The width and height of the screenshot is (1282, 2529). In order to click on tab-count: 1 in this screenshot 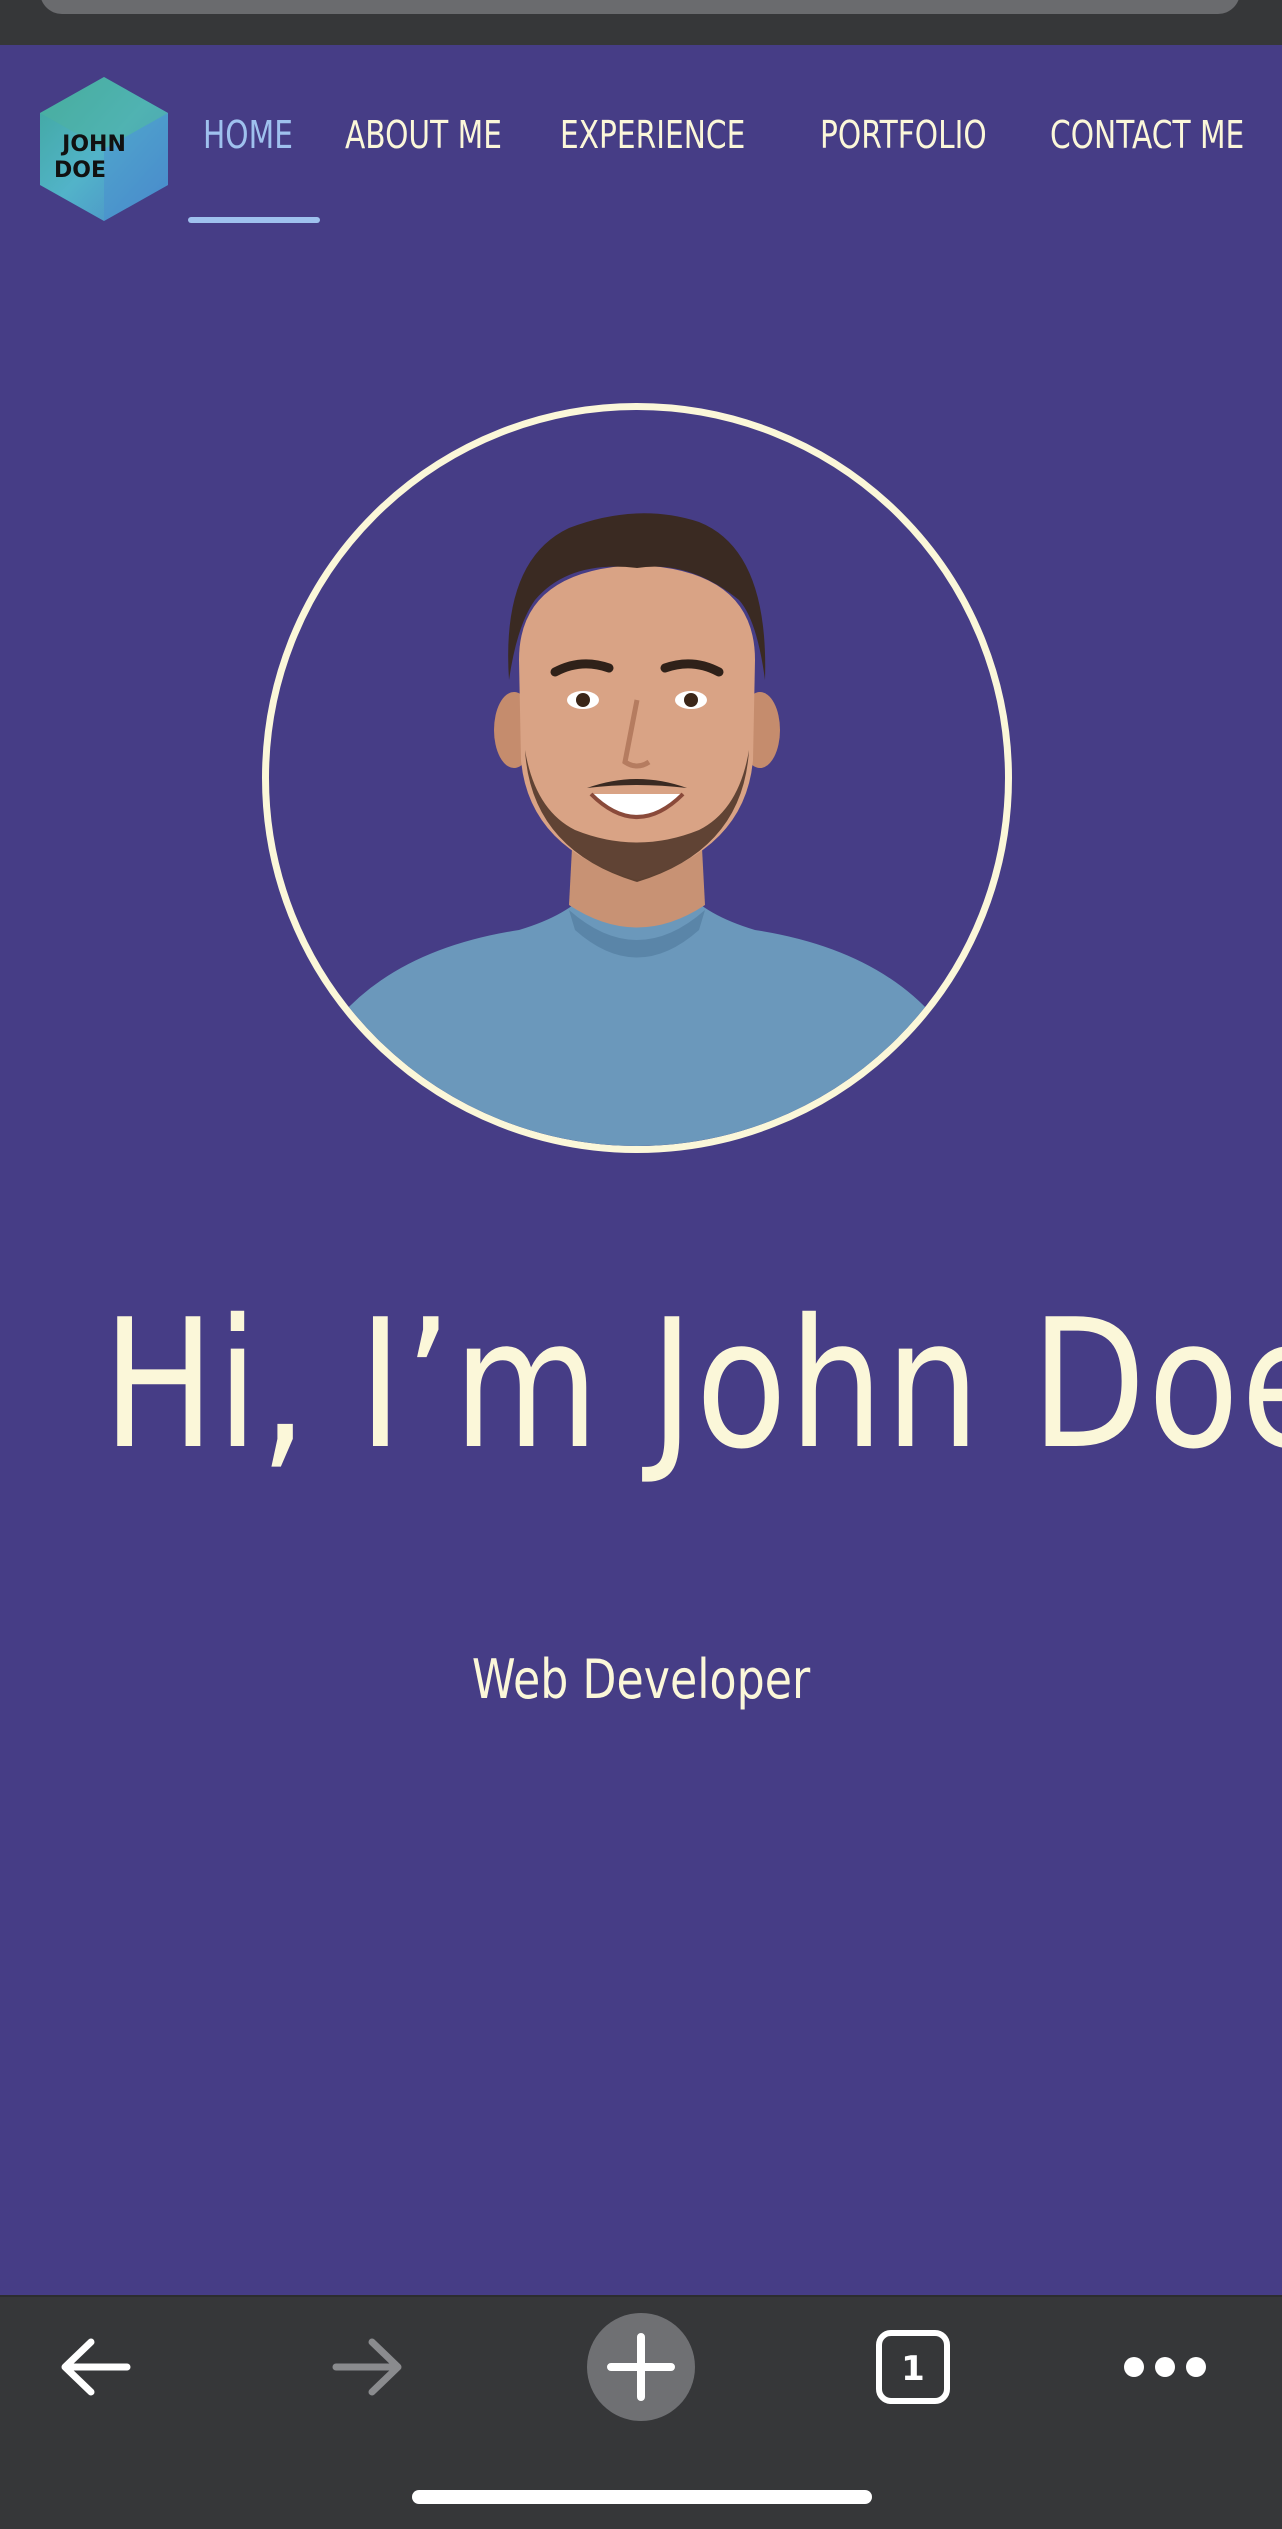, I will do `click(913, 2369)`.